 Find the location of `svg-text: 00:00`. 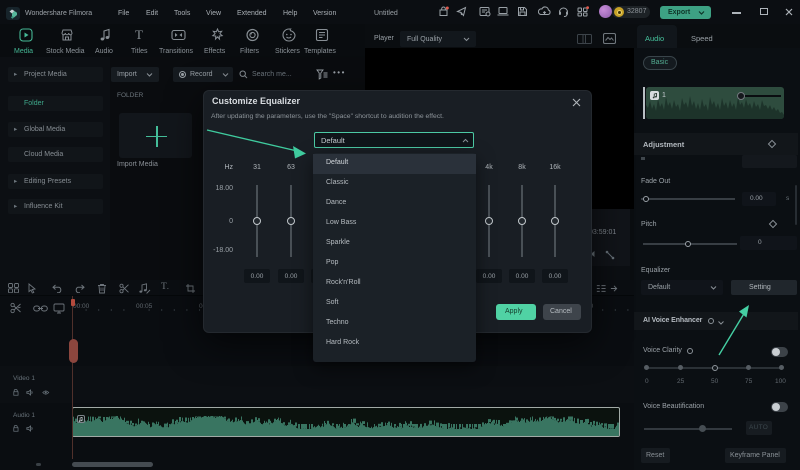

svg-text: 00:00 is located at coordinates (81, 306).